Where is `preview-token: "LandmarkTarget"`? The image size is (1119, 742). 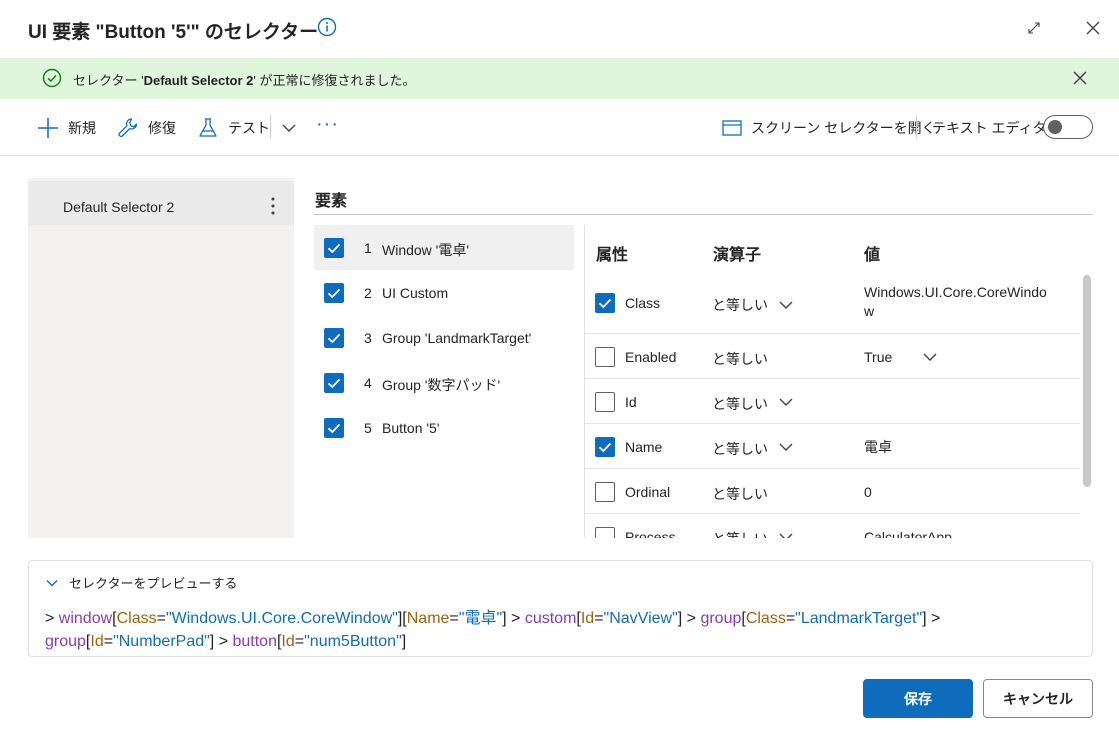 preview-token: "LandmarkTarget" is located at coordinates (859, 618).